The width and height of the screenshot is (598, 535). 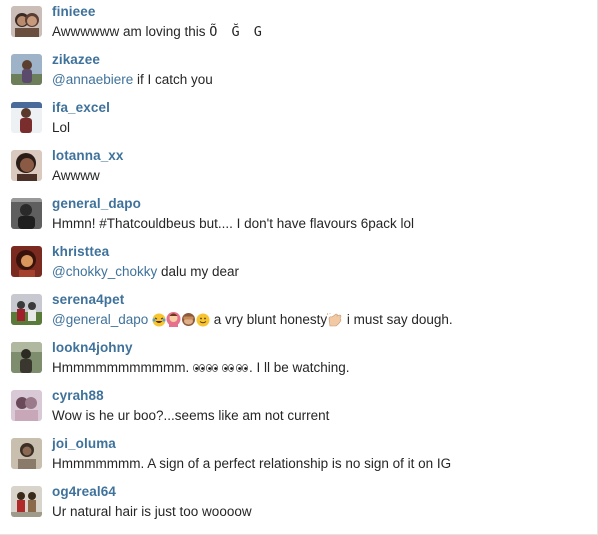 I want to click on comment-item: finieee Awwwwww am loving this Õ Ğ G, so click(x=298, y=24).